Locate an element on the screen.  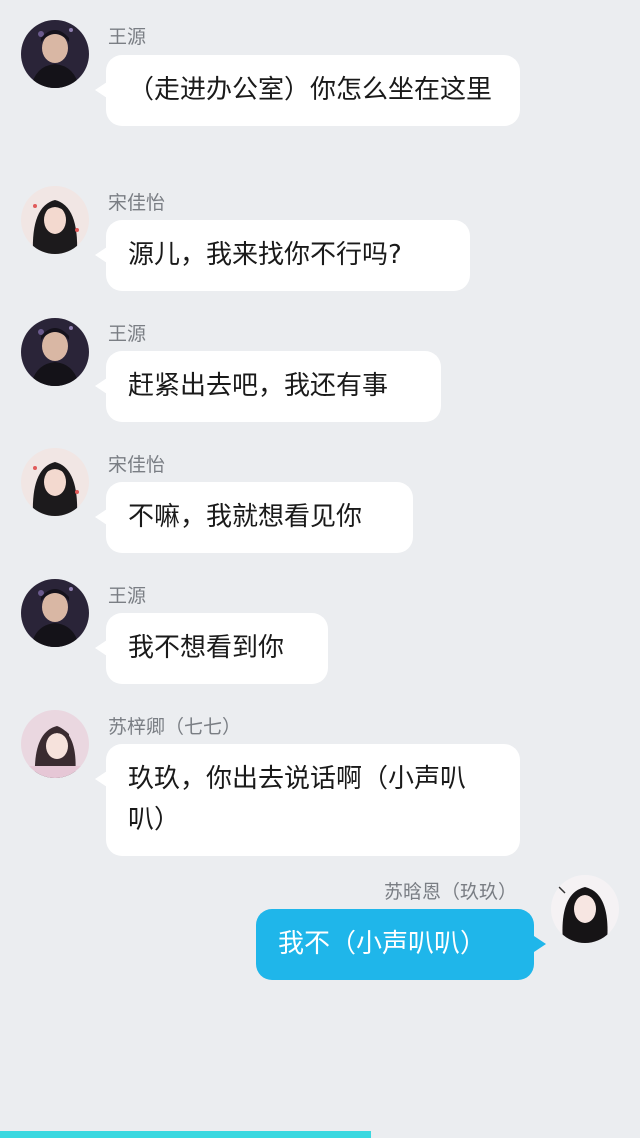
bubble-tail is located at coordinates (540, 944).